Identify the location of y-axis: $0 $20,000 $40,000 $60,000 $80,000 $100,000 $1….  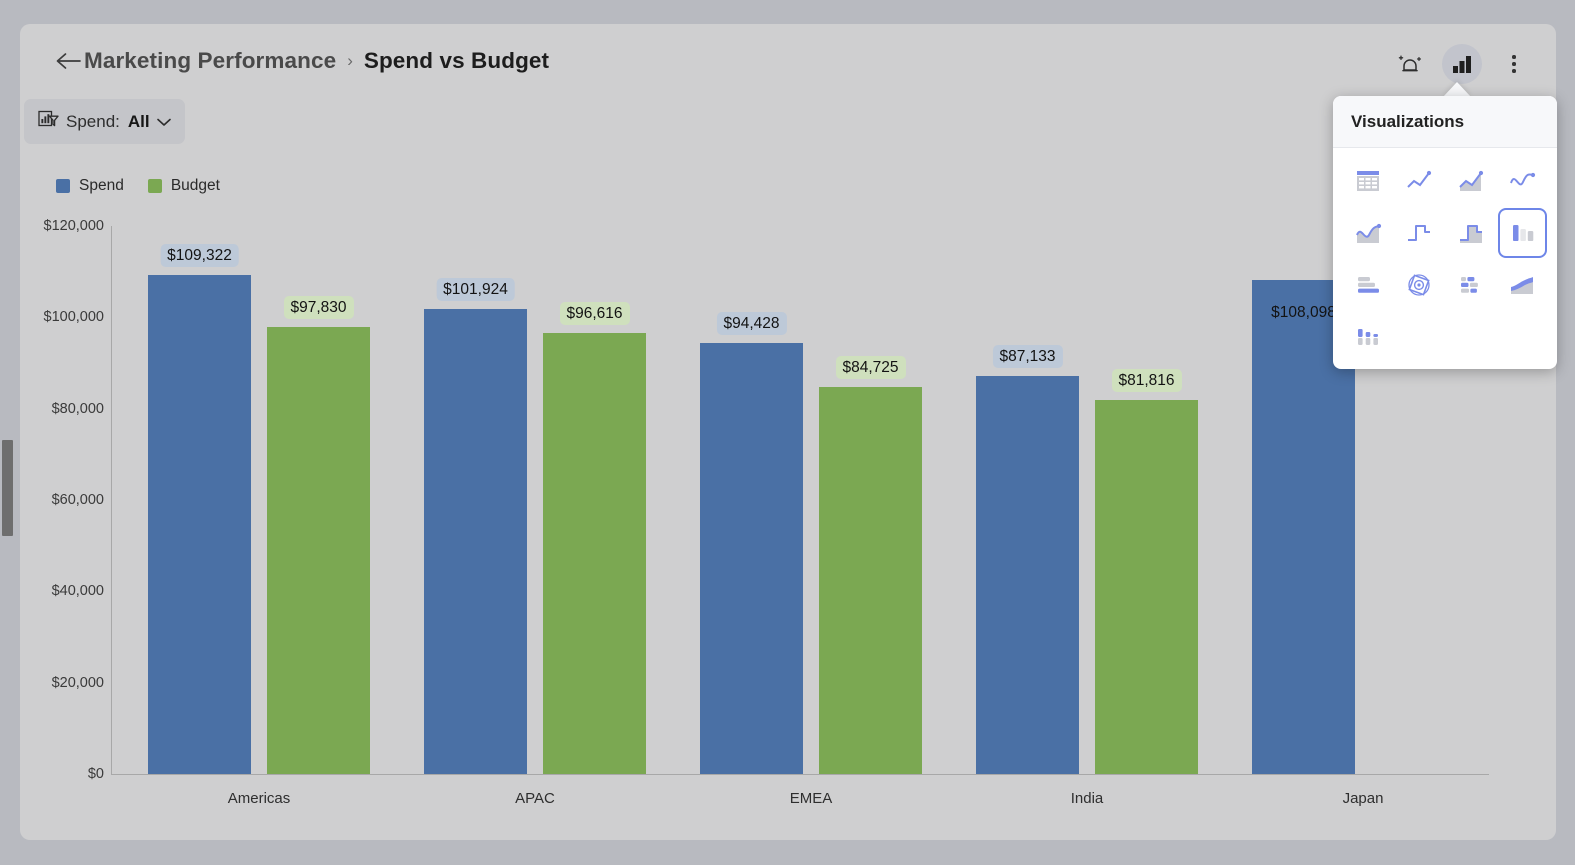
(66, 498).